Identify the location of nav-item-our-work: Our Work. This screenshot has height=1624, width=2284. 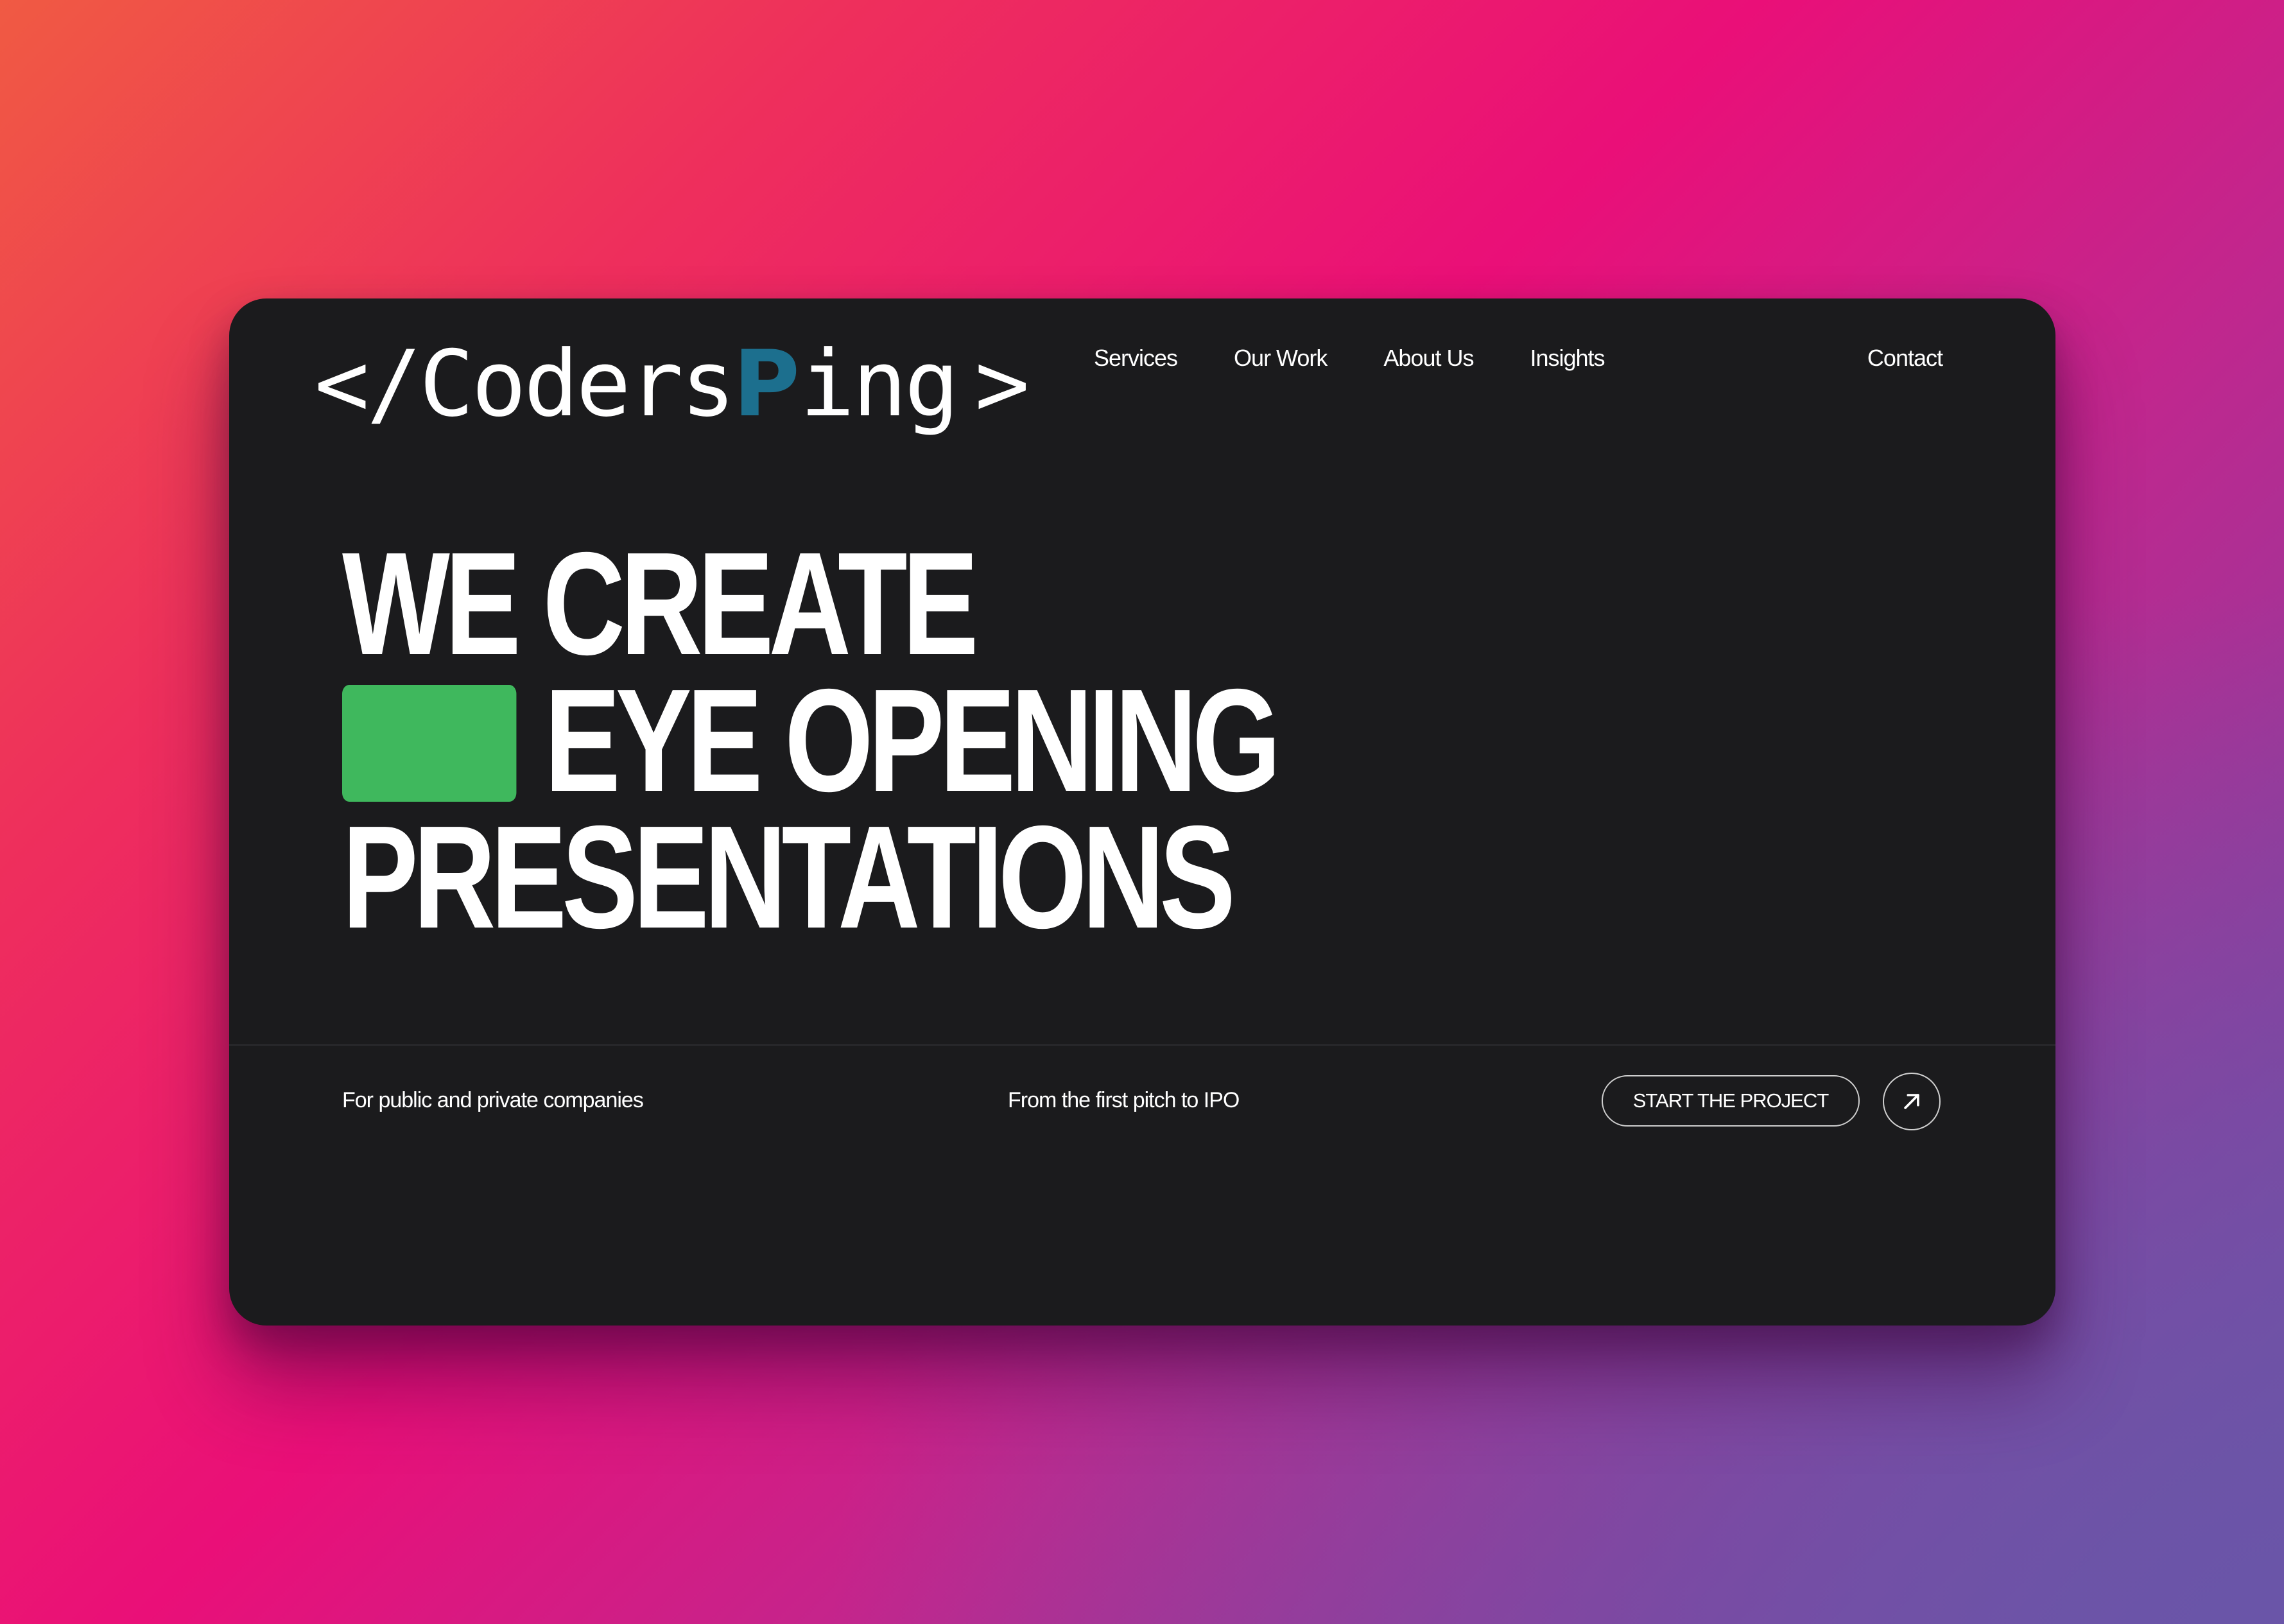
(1281, 358).